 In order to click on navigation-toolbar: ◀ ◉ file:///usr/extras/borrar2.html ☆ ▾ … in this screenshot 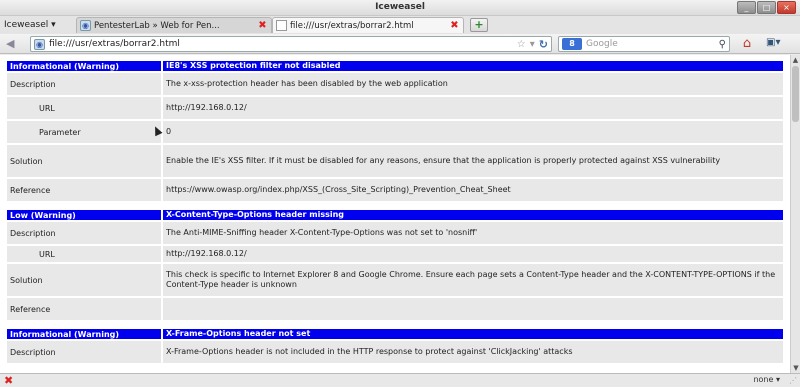, I will do `click(400, 44)`.